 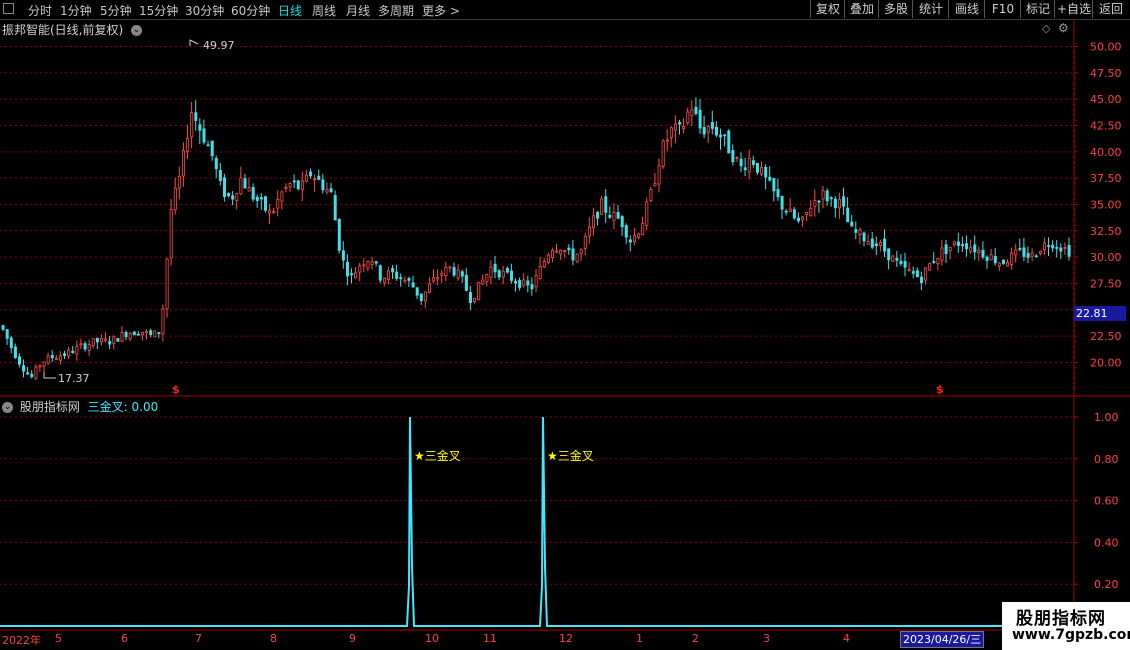 What do you see at coordinates (50, 407) in the screenshot?
I see `indicator-name: 股朋指标网` at bounding box center [50, 407].